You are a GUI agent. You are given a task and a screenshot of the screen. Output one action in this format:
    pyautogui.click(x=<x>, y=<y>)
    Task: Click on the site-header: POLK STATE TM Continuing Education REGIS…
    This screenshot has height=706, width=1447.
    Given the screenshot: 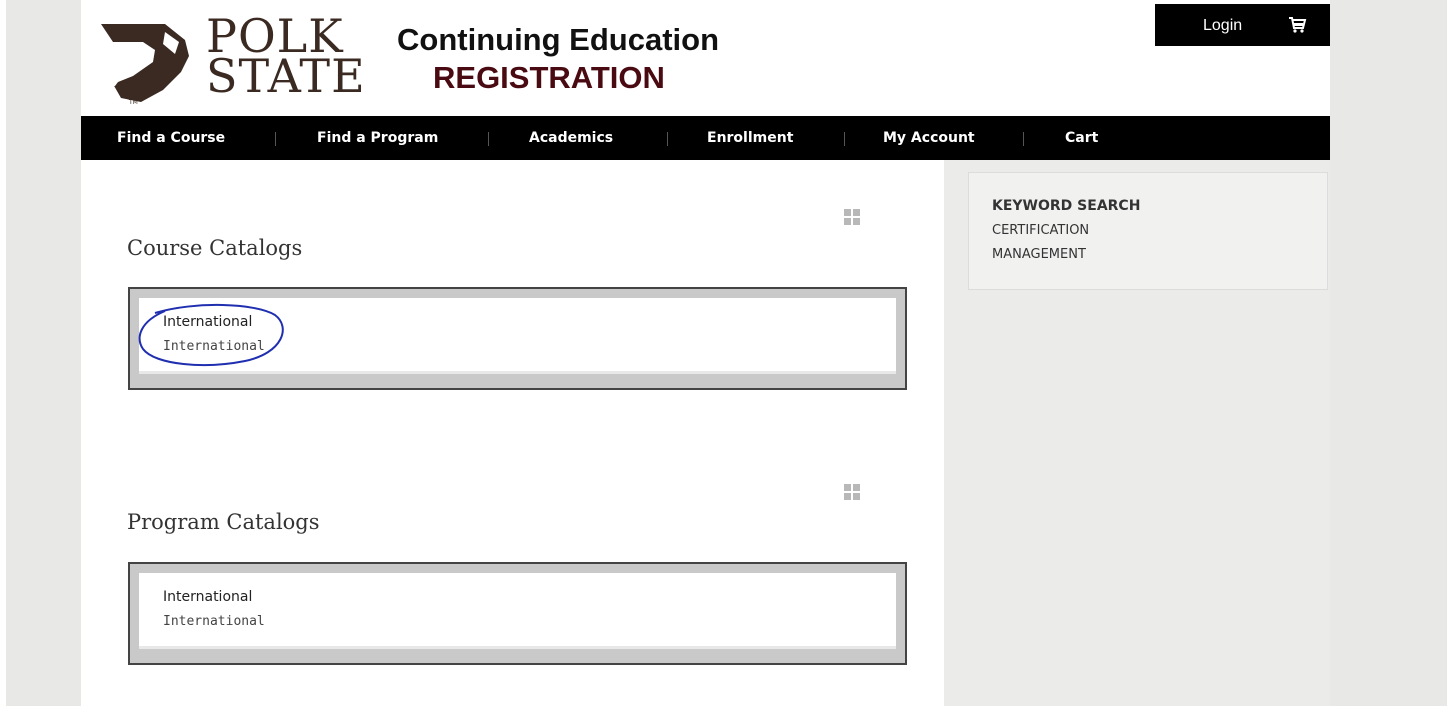 What is the action you would take?
    pyautogui.click(x=705, y=58)
    